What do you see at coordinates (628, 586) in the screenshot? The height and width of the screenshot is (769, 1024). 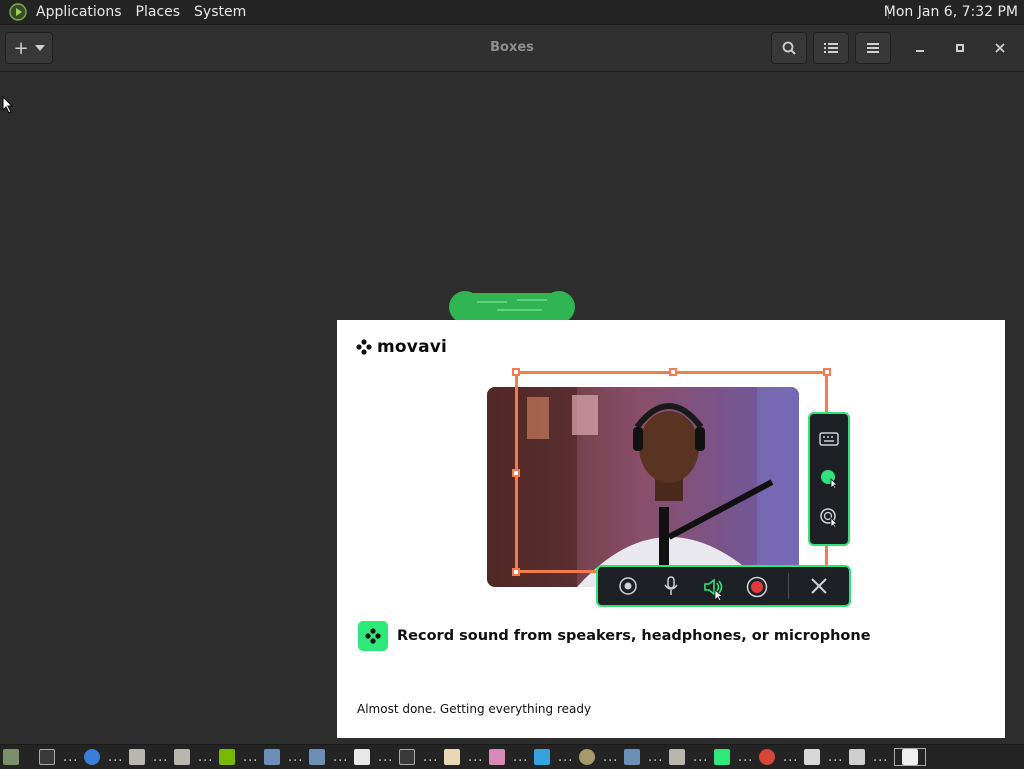 I see `webcam-icon` at bounding box center [628, 586].